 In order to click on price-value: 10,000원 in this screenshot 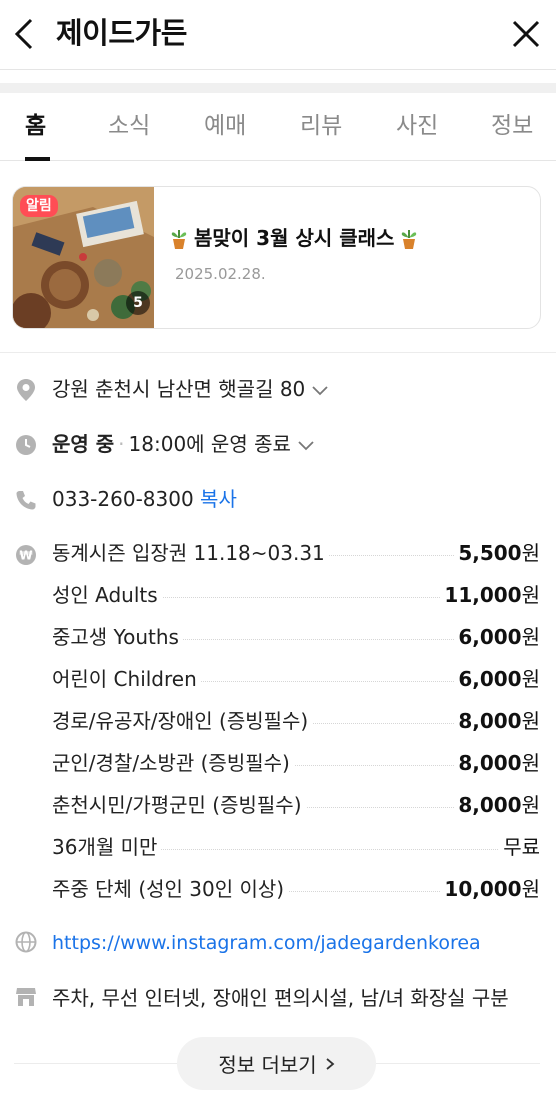, I will do `click(490, 889)`.